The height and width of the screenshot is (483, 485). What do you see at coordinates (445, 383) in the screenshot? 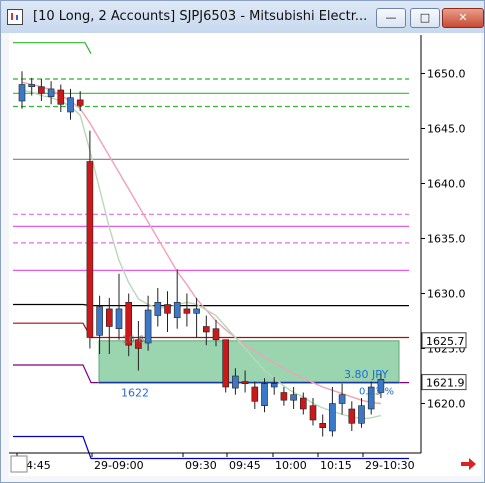
I see `last-price-flag-text: 1621.9` at bounding box center [445, 383].